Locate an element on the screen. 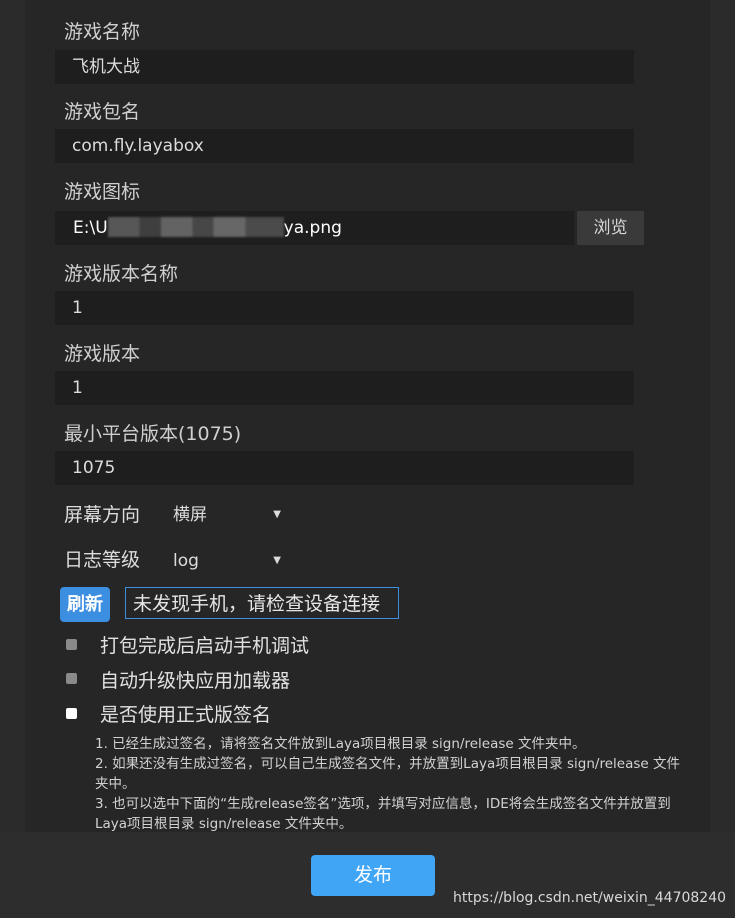 Image resolution: width=735 pixels, height=918 pixels. icon-path-prefix: E:\U is located at coordinates (90, 228).